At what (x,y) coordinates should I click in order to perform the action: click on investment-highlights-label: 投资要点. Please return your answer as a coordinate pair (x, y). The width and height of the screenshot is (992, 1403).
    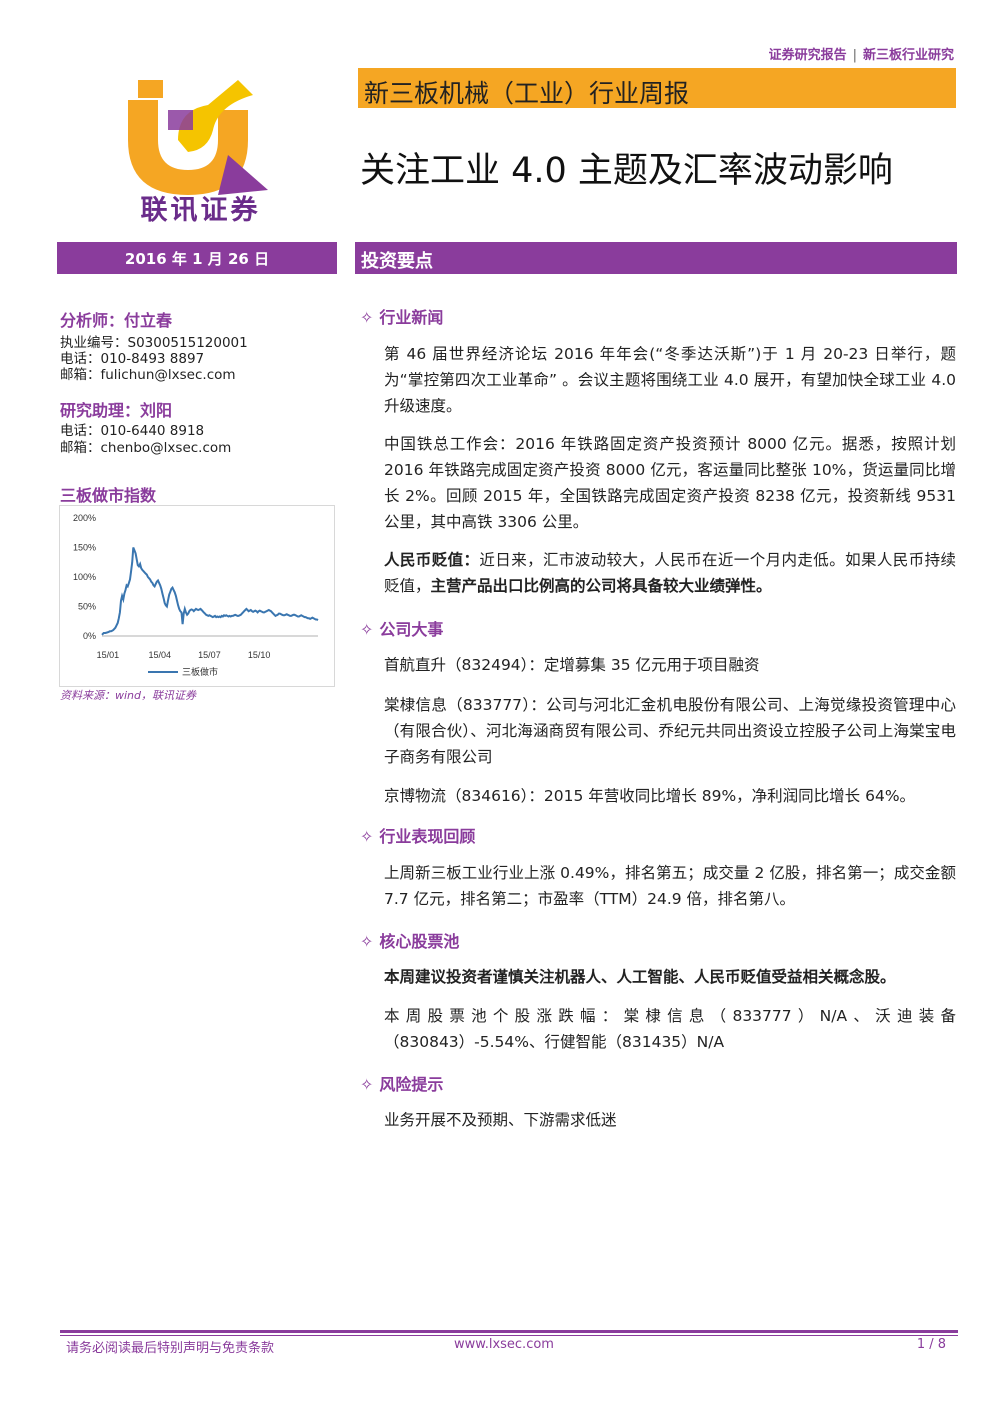
    Looking at the image, I should click on (397, 261).